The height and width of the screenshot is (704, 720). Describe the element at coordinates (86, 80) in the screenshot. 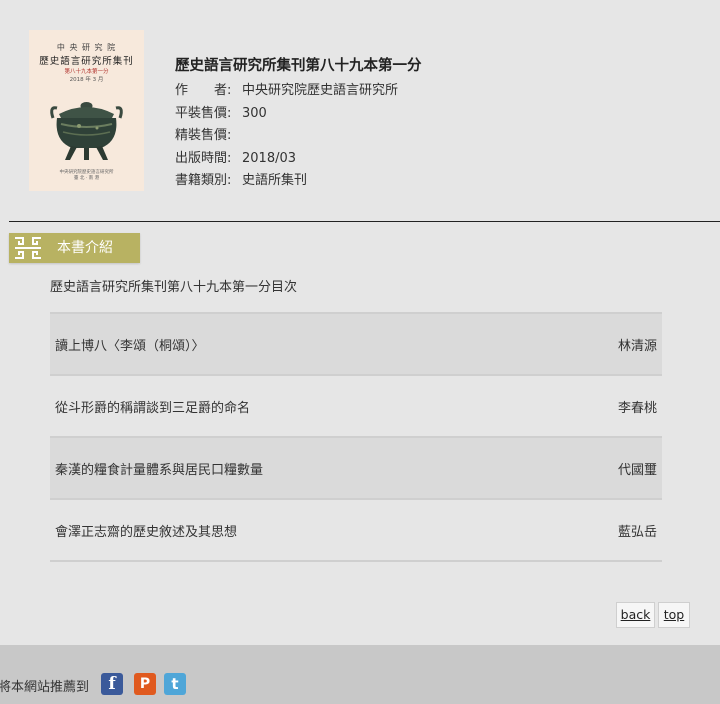

I see `cover-line-4: 2018 年 3 月` at that location.